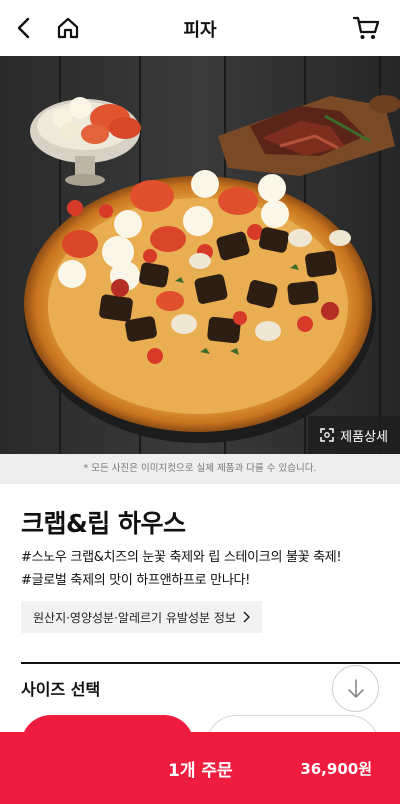  What do you see at coordinates (181, 557) in the screenshot?
I see `description-line-1: #스노우 크랩&치즈의 눈꽃 축제와 립 스테이크의 불꽃 축제!` at bounding box center [181, 557].